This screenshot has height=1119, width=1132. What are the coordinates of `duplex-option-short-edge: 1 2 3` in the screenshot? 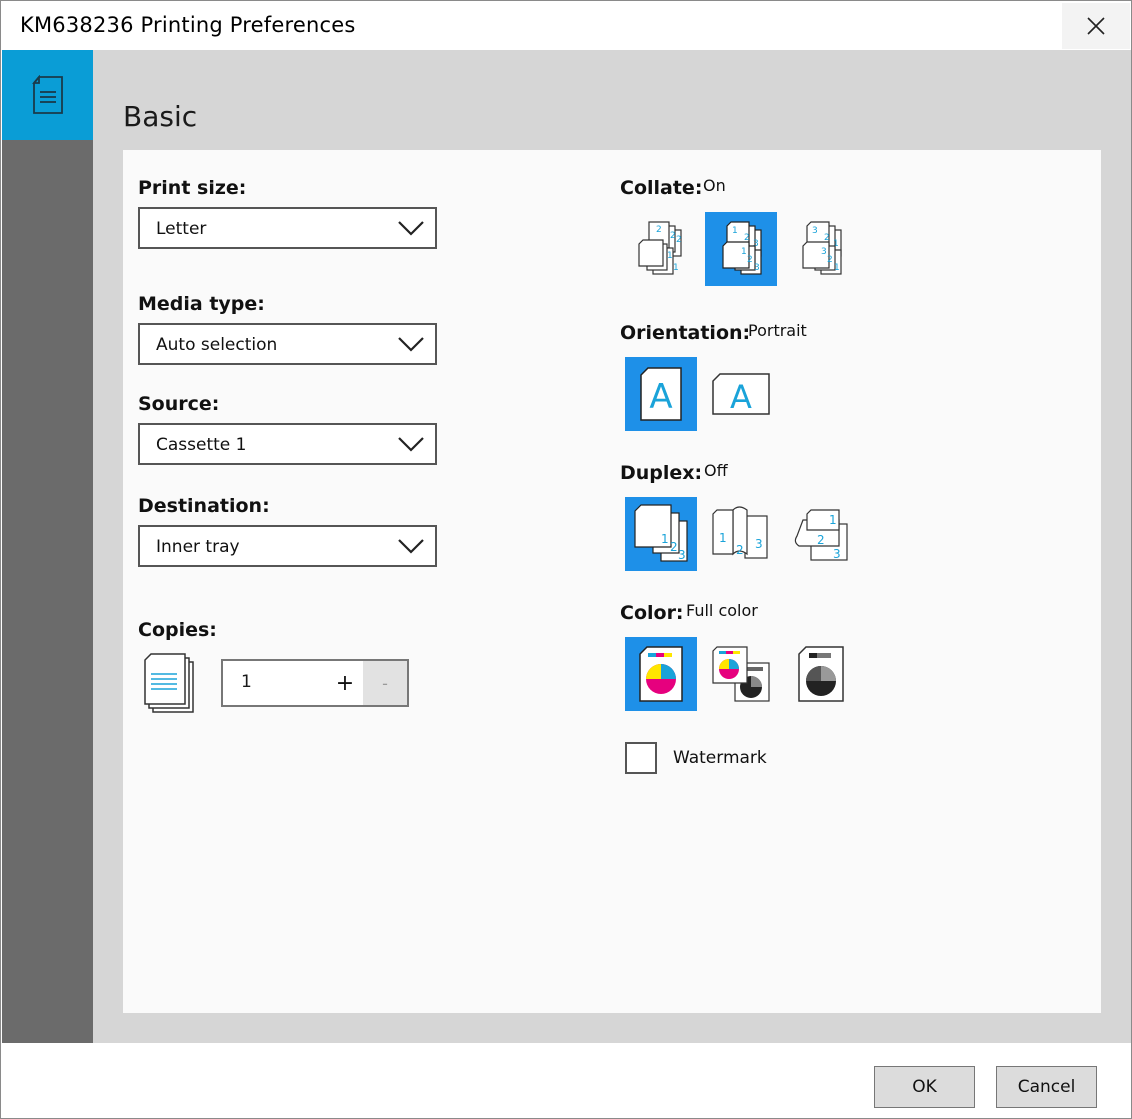 It's located at (821, 534).